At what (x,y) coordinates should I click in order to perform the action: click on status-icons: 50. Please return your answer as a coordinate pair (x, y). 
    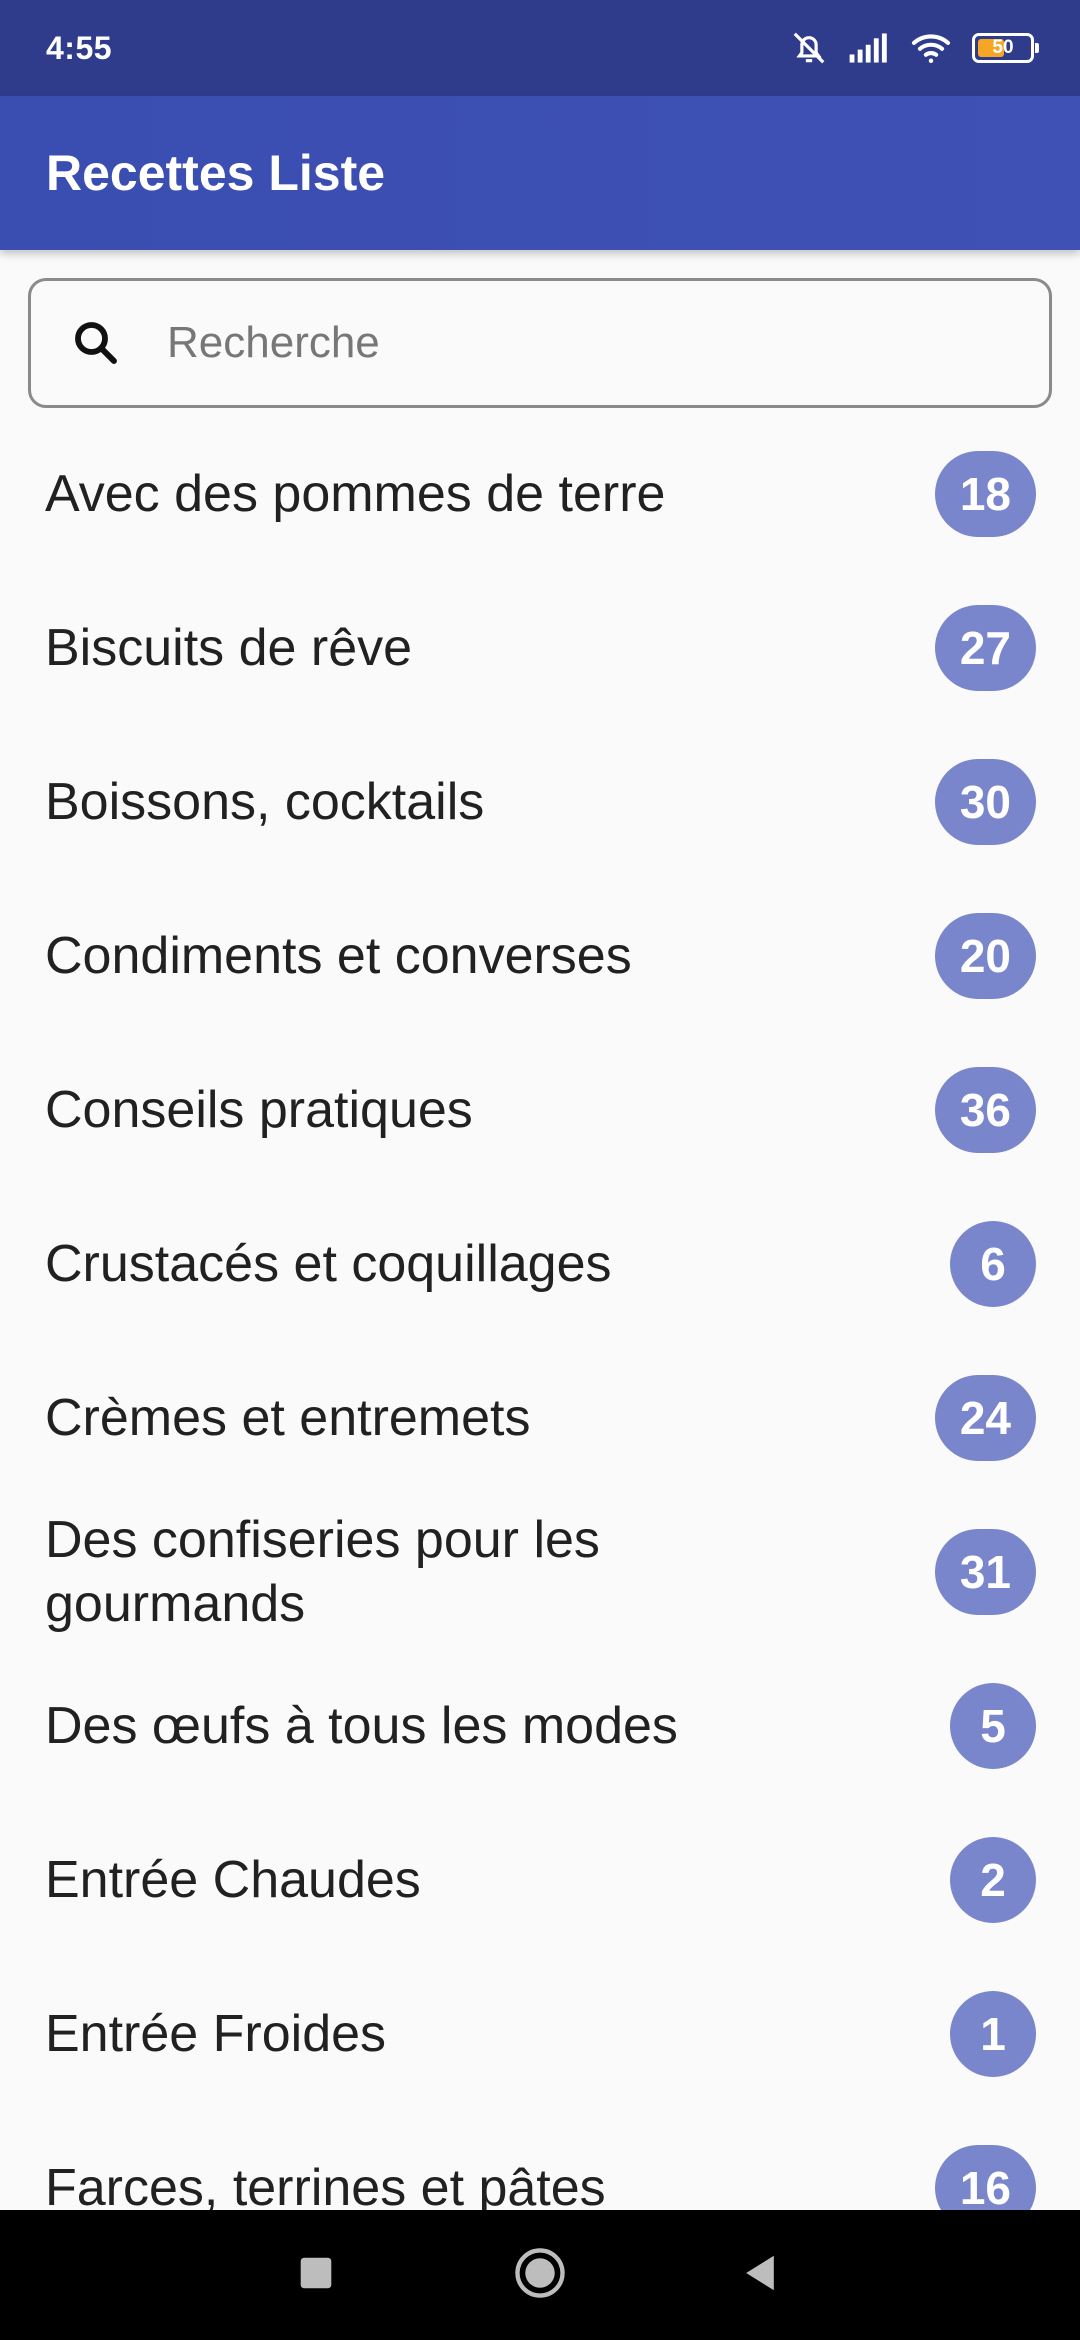
    Looking at the image, I should click on (914, 48).